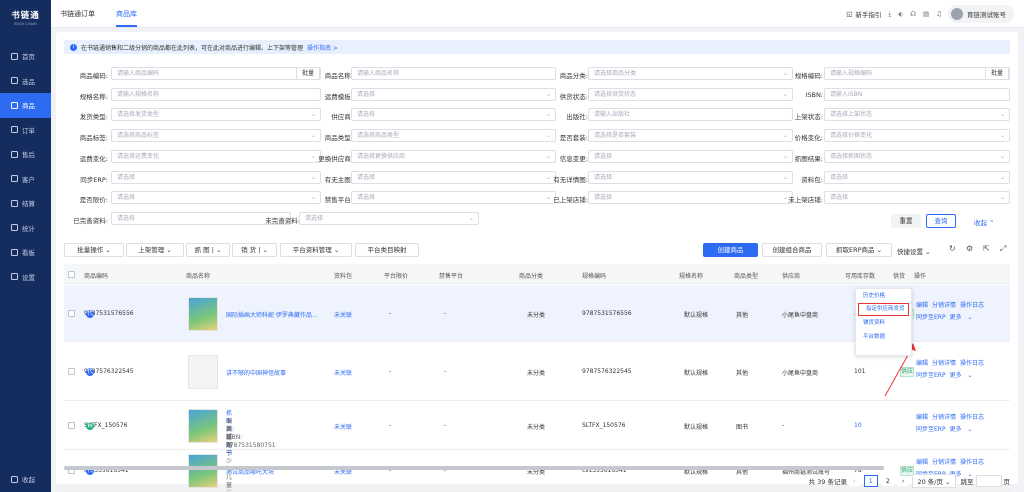 Image resolution: width=1024 pixels, height=492 pixels. I want to click on filter-input: 请输入商品名称, so click(453, 73).